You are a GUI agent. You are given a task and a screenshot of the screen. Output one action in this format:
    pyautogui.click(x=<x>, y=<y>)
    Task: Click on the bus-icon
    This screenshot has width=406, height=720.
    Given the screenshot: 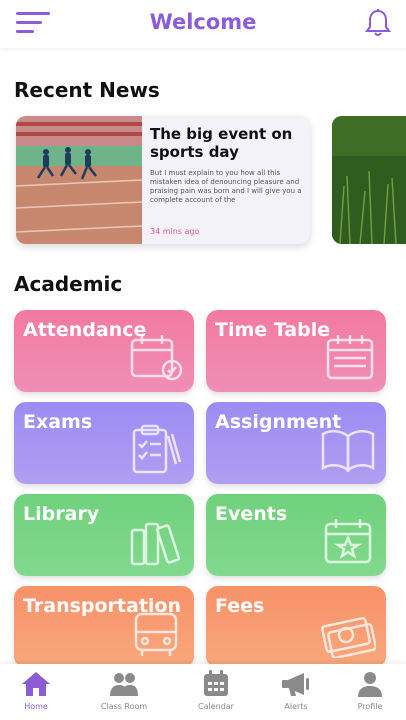 What is the action you would take?
    pyautogui.click(x=156, y=634)
    